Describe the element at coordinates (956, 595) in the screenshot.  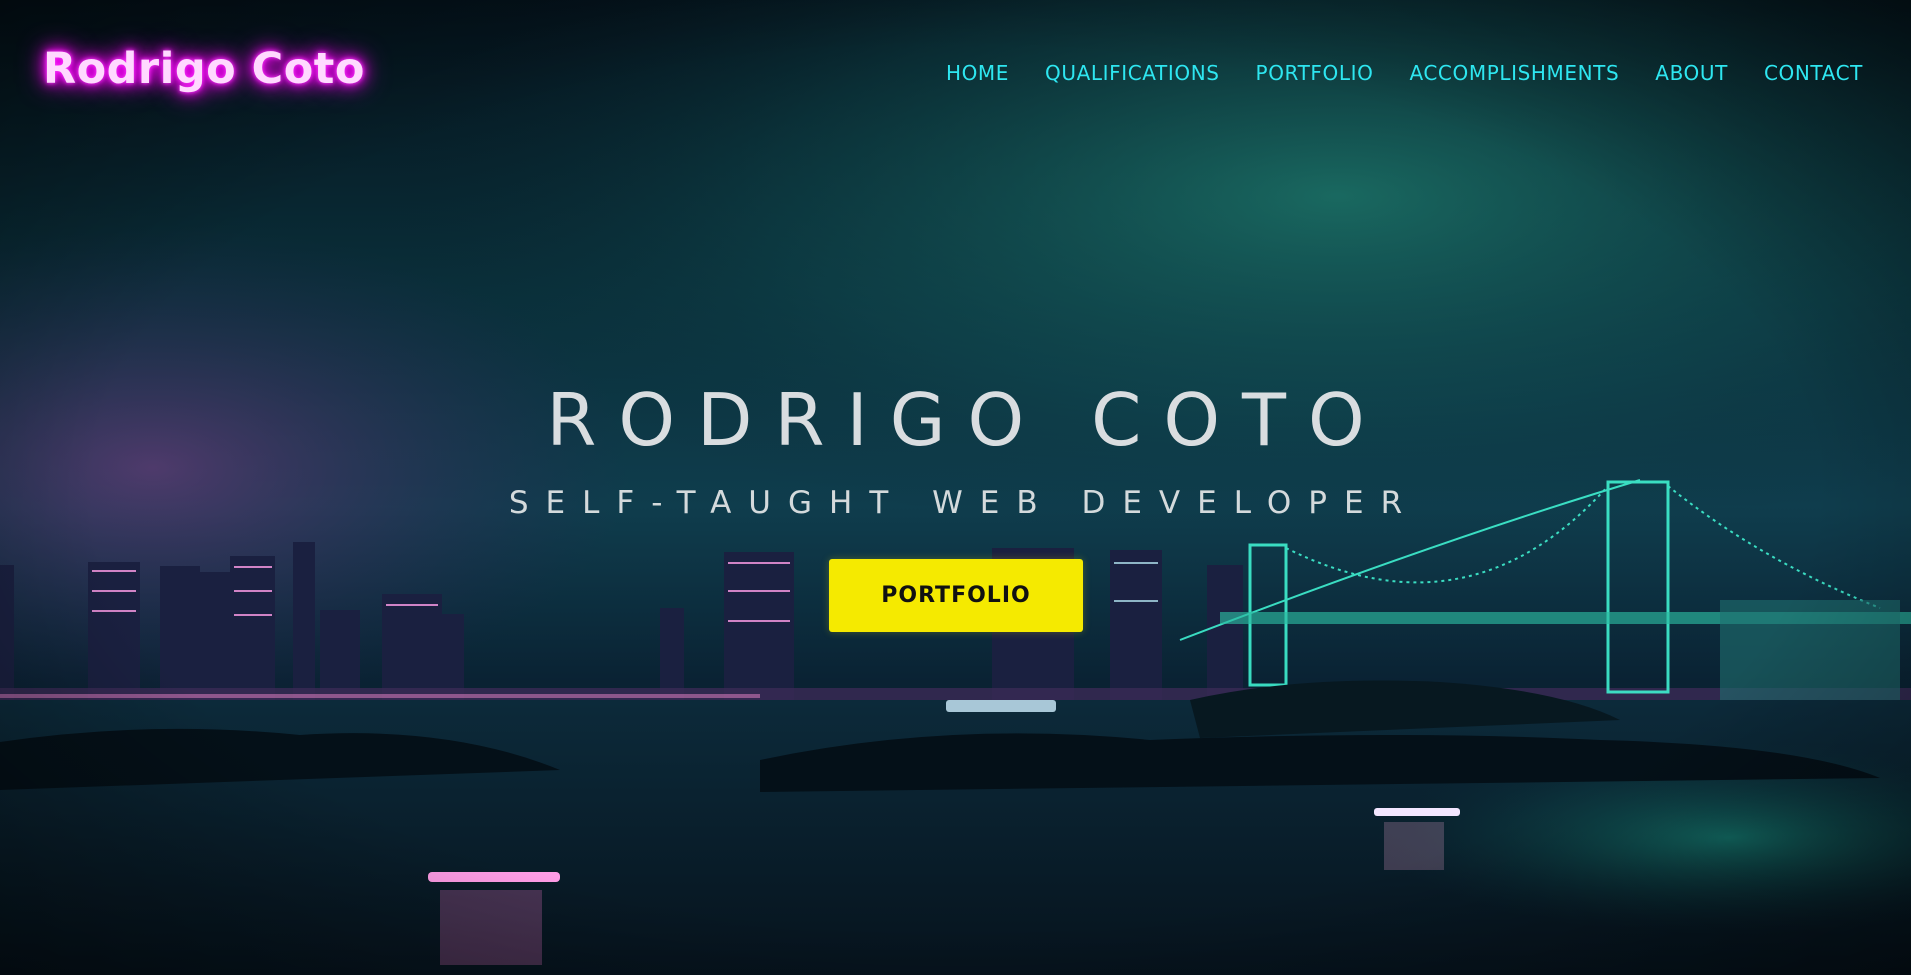
I see `portfolio-button: PORTFOLIO` at that location.